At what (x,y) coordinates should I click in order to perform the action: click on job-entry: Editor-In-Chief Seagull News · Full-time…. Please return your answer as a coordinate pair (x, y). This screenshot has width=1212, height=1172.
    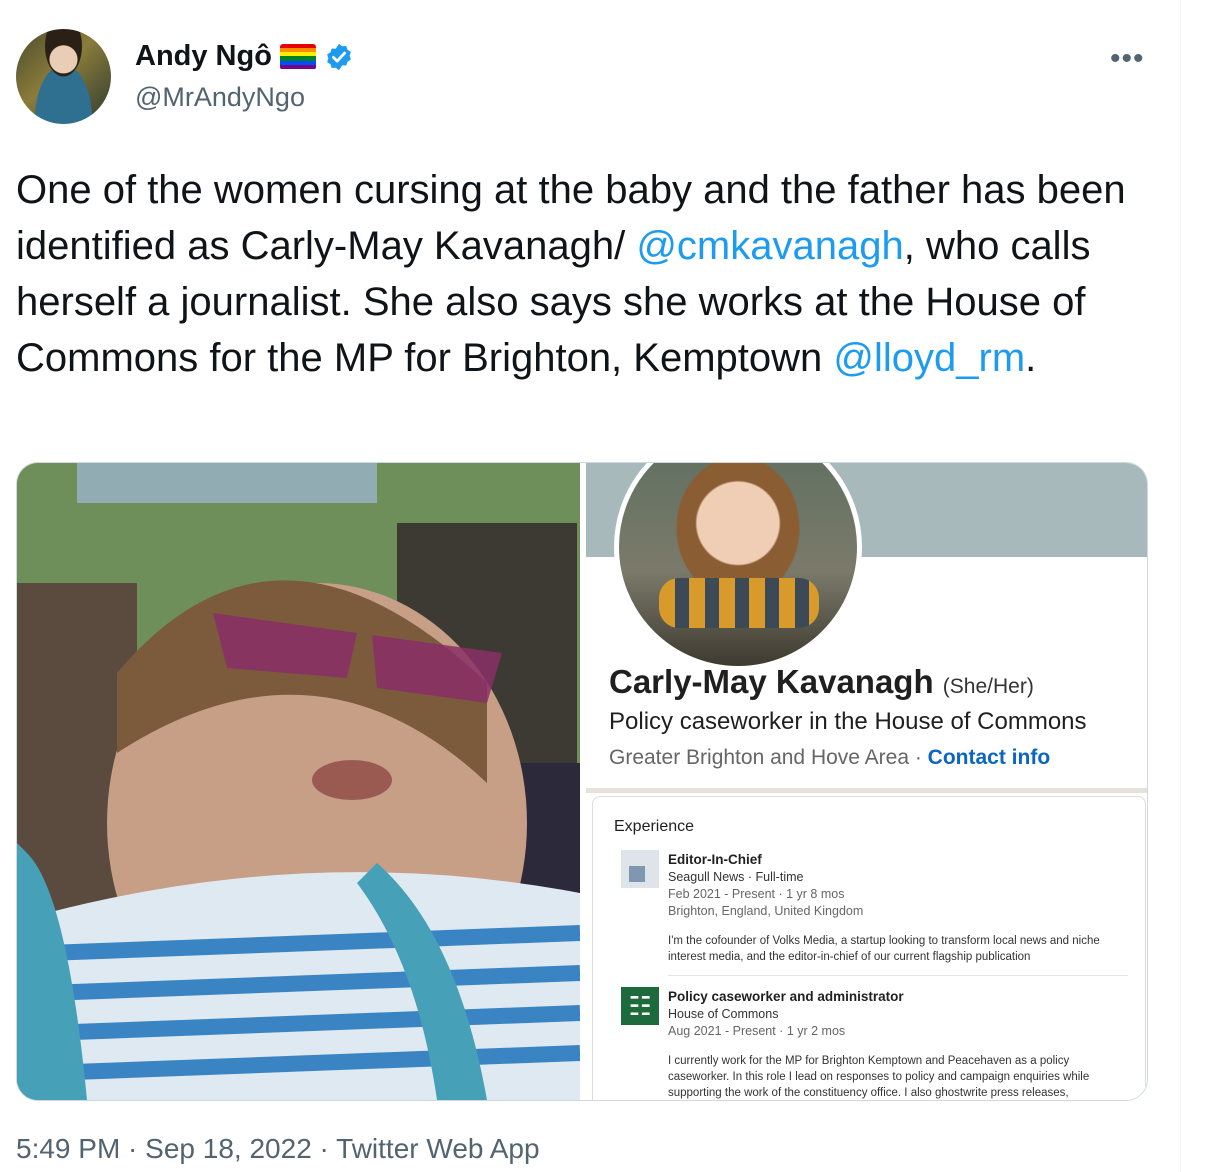
    Looking at the image, I should click on (765, 885).